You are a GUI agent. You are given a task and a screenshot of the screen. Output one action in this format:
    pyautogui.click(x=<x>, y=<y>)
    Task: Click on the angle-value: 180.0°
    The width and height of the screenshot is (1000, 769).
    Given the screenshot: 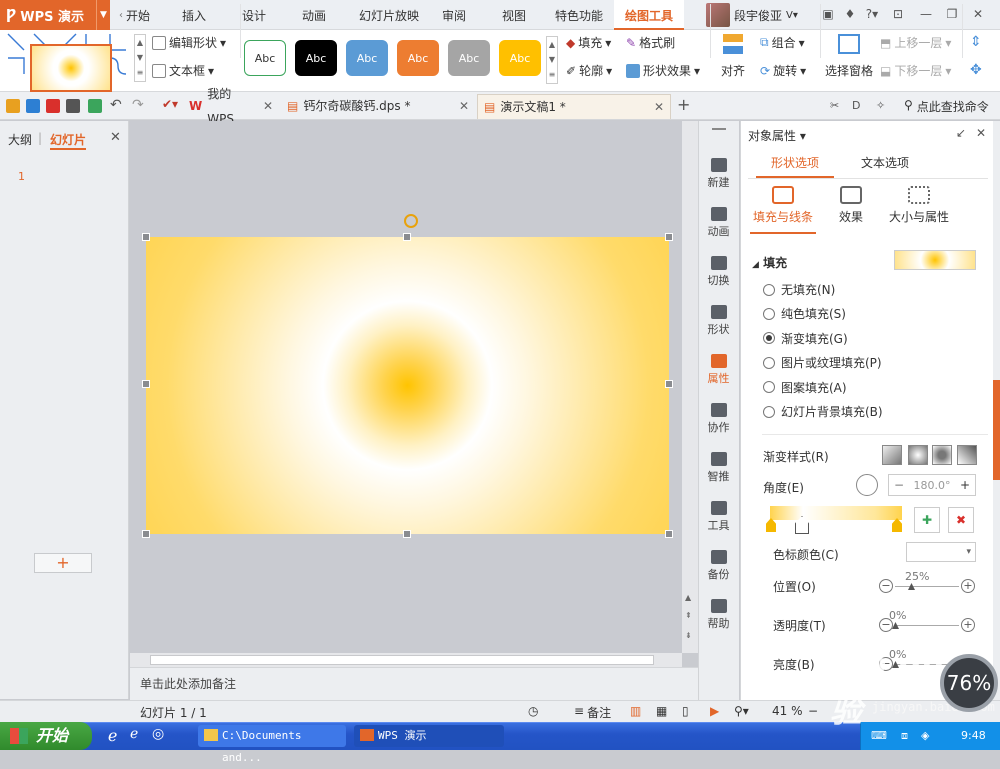 What is the action you would take?
    pyautogui.click(x=932, y=485)
    